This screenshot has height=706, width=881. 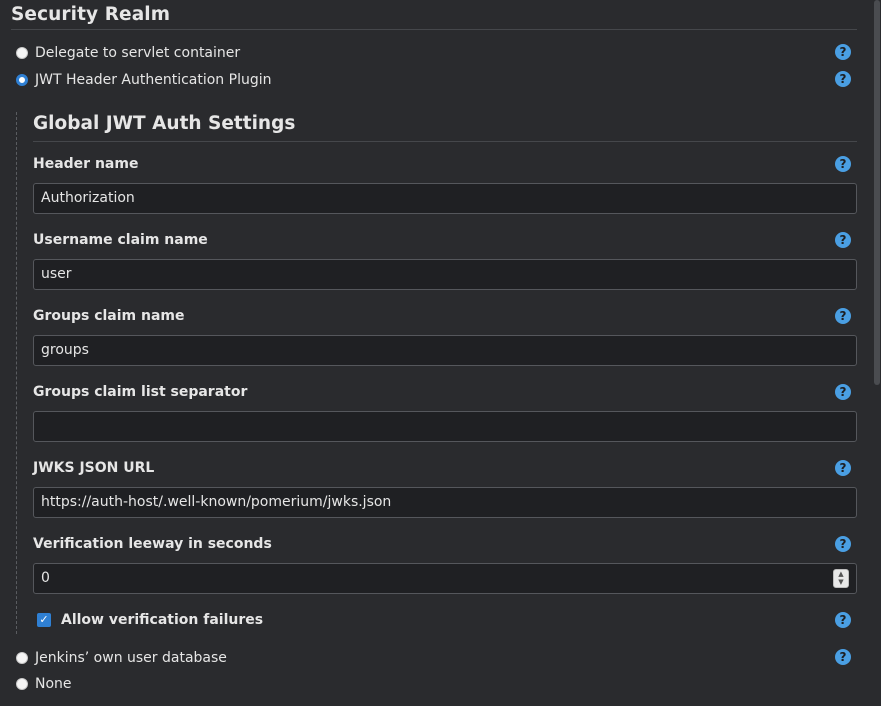 I want to click on radio-label: JWT Header Authentication Plugin, so click(x=153, y=80).